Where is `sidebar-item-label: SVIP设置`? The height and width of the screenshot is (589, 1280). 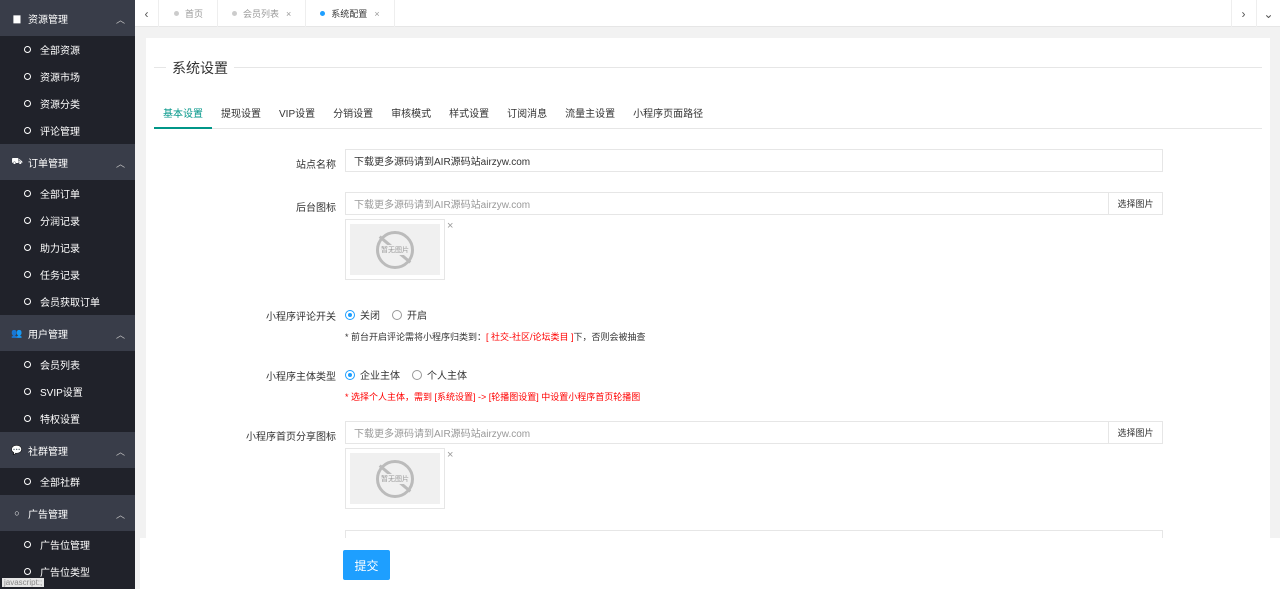 sidebar-item-label: SVIP设置 is located at coordinates (61, 393).